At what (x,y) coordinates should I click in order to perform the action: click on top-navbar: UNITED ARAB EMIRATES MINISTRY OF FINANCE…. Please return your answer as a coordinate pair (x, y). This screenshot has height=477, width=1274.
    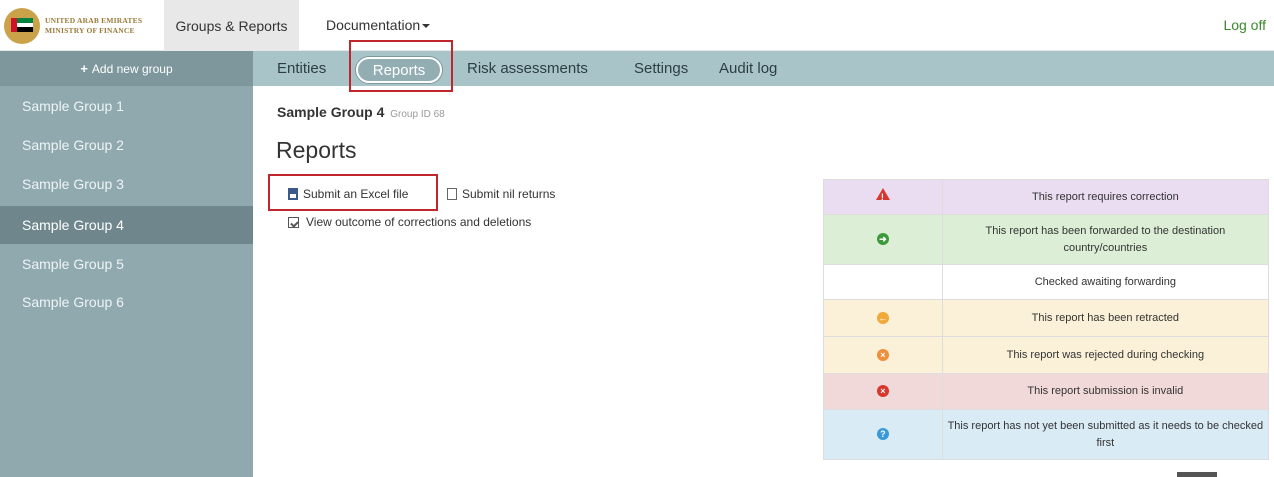
    Looking at the image, I should click on (637, 25).